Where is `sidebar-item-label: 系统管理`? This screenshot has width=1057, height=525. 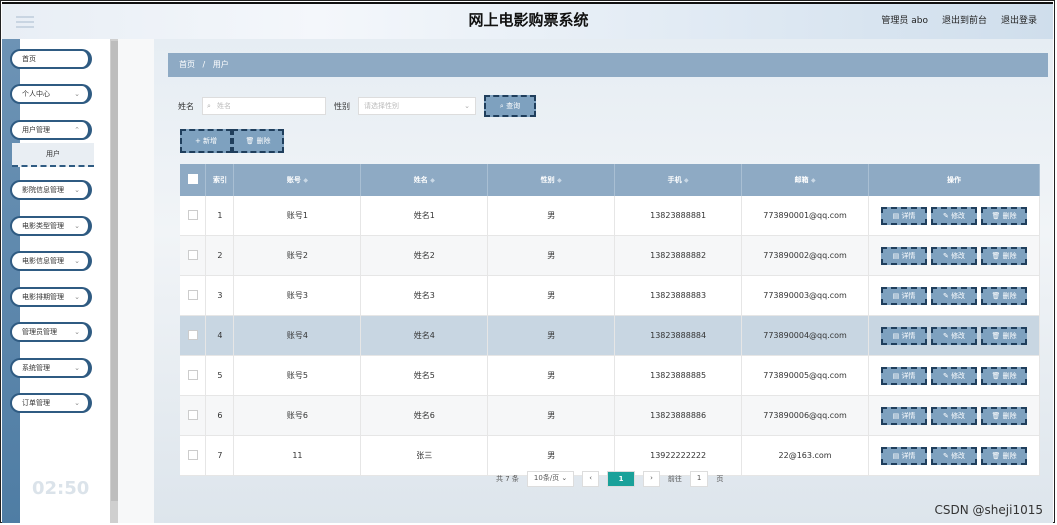
sidebar-item-label: 系统管理 is located at coordinates (36, 368).